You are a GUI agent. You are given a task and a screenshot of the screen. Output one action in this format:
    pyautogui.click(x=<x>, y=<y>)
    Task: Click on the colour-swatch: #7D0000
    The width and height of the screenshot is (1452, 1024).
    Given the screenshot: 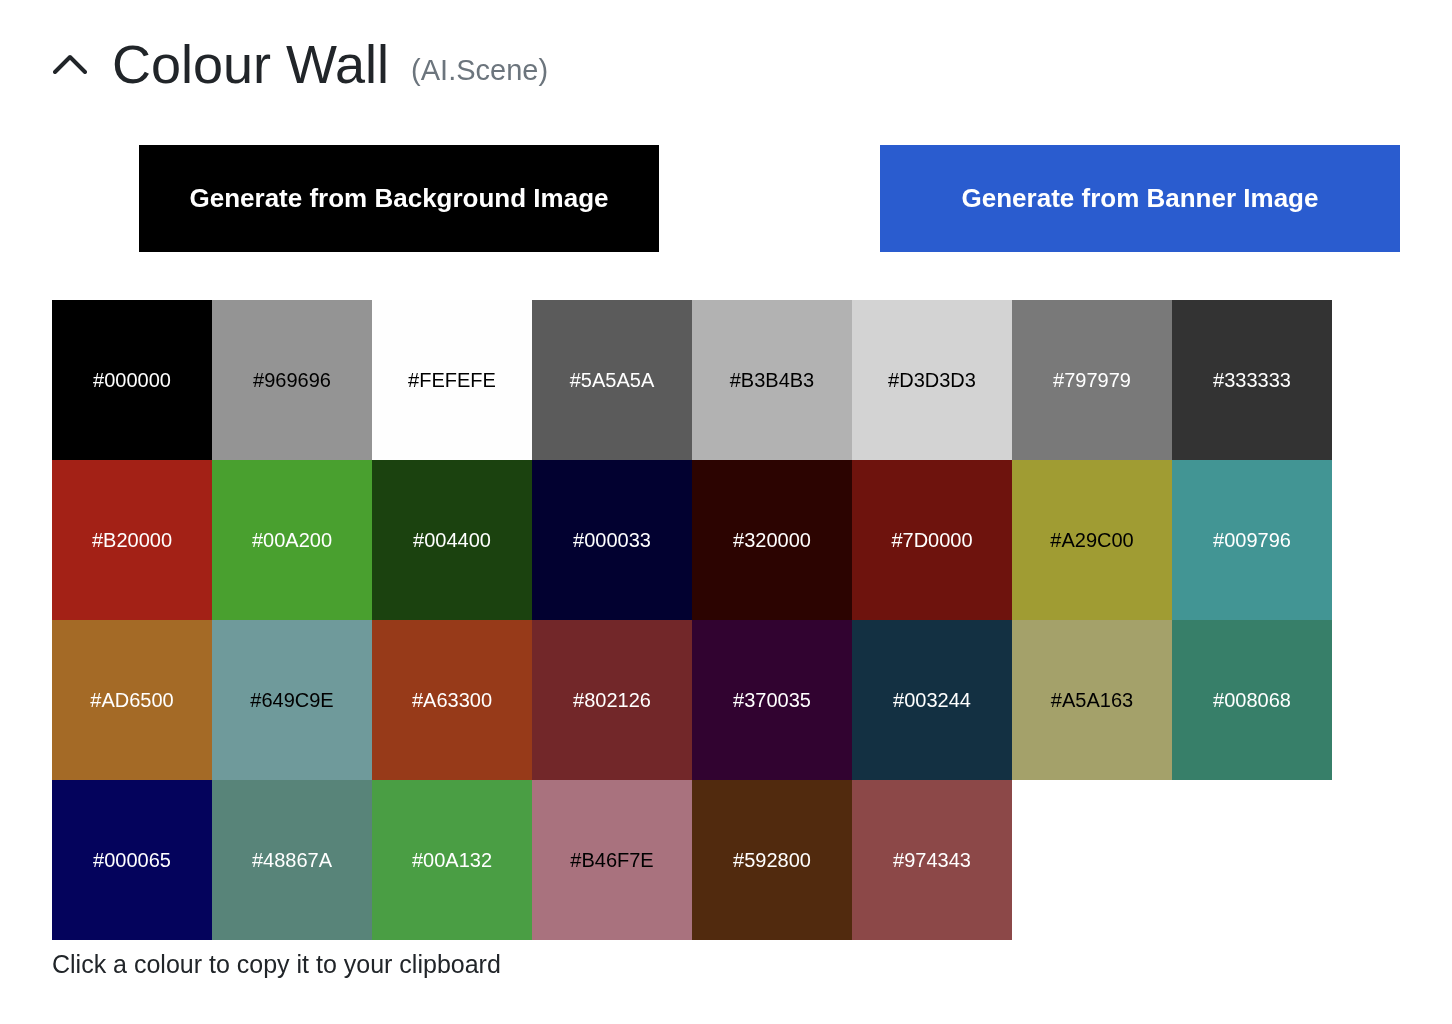 What is the action you would take?
    pyautogui.click(x=932, y=540)
    